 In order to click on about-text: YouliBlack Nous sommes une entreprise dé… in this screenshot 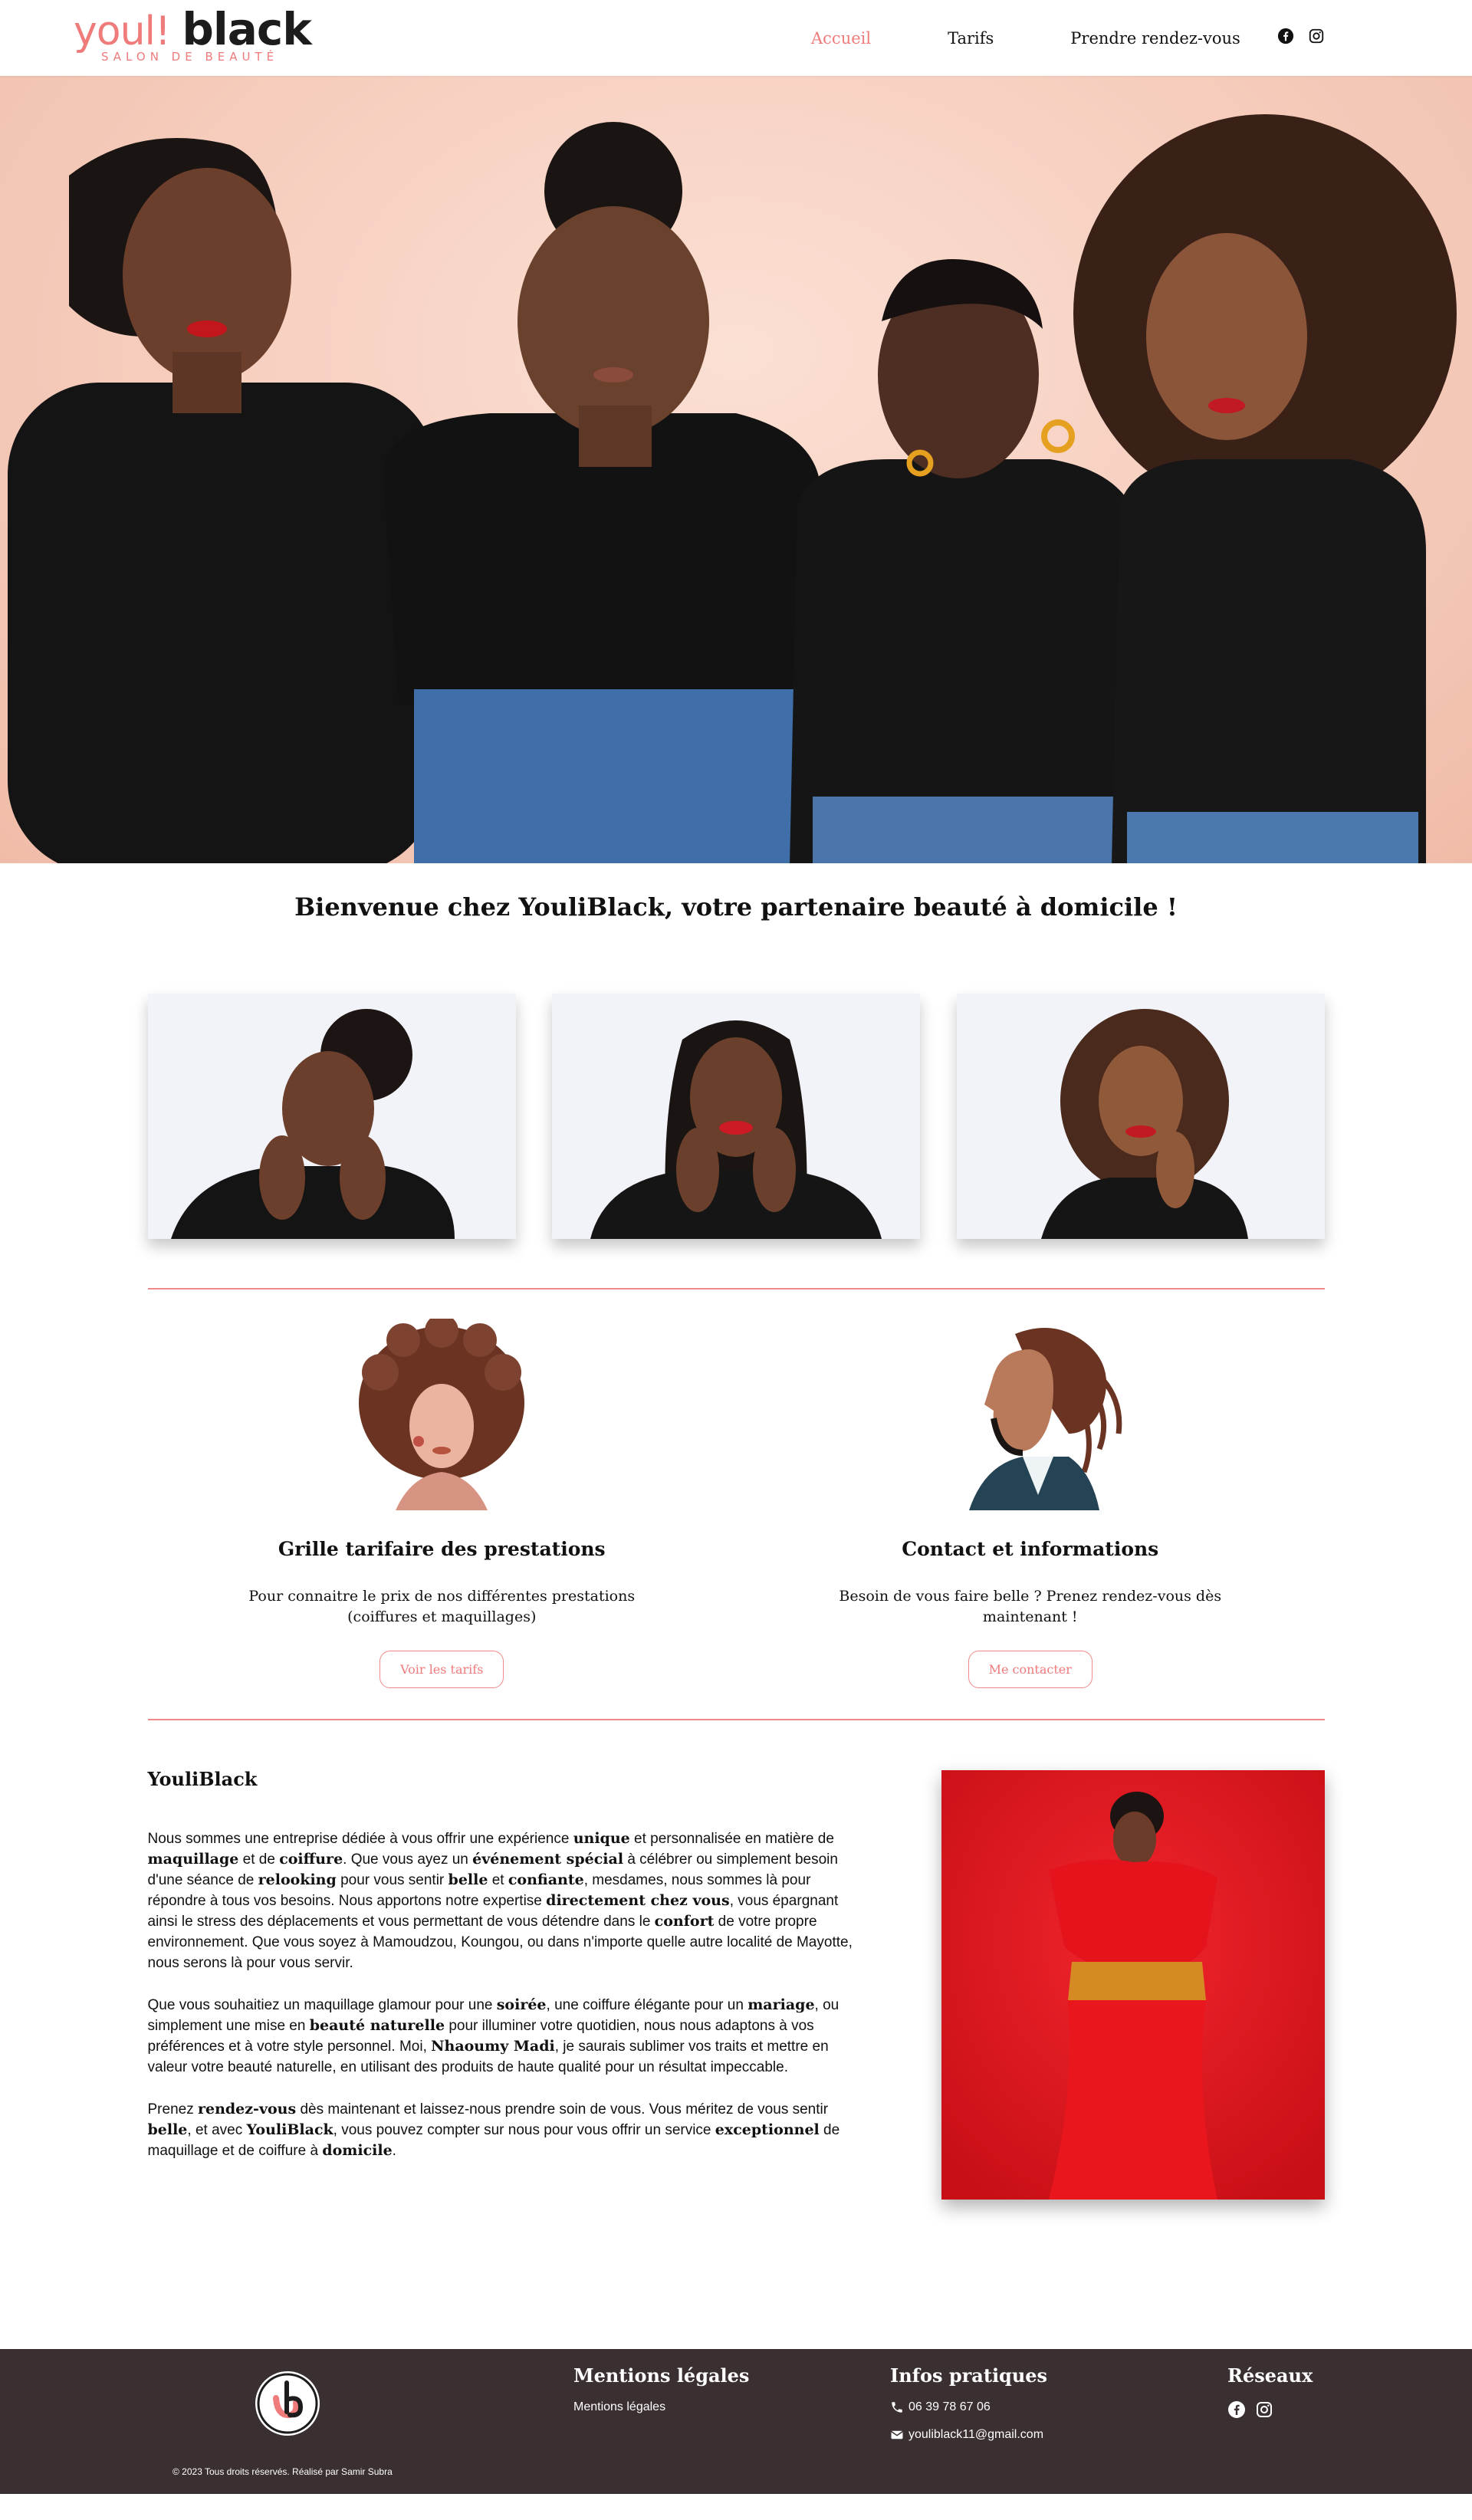, I will do `click(508, 1975)`.